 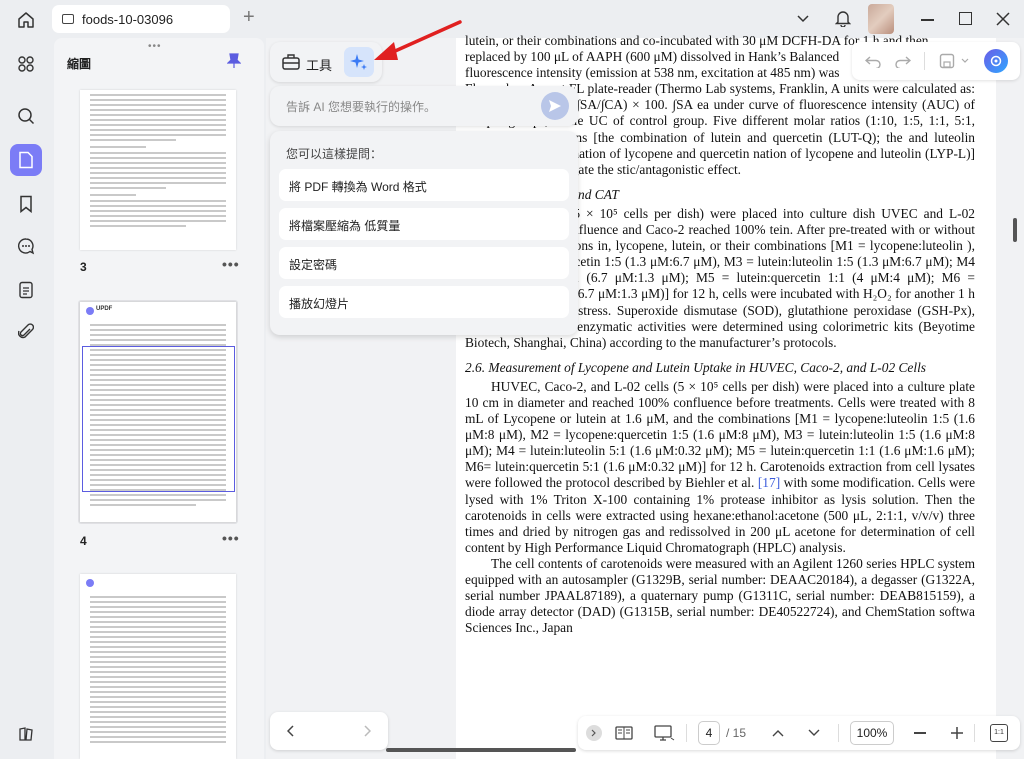 What do you see at coordinates (26, 398) in the screenshot?
I see `left-toolbar` at bounding box center [26, 398].